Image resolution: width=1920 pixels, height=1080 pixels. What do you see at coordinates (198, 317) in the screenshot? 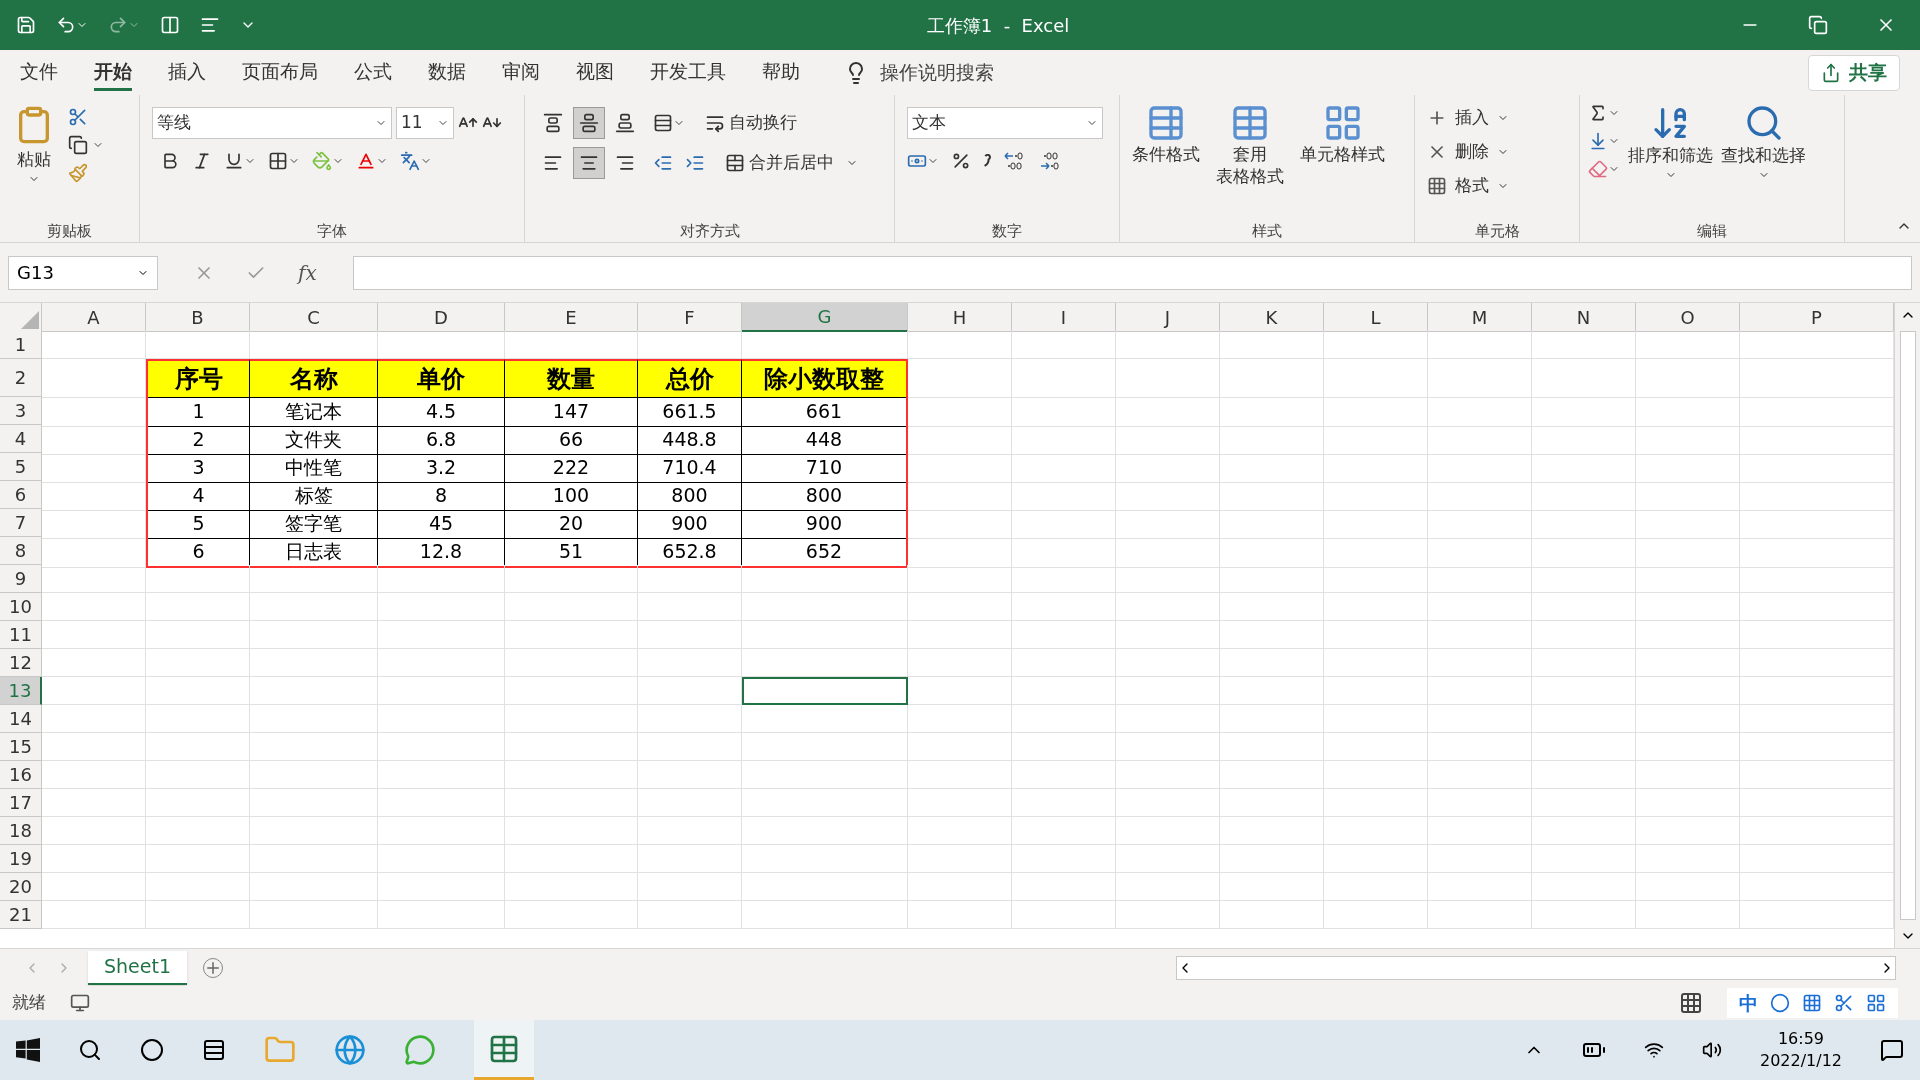
I see `column-header: B` at bounding box center [198, 317].